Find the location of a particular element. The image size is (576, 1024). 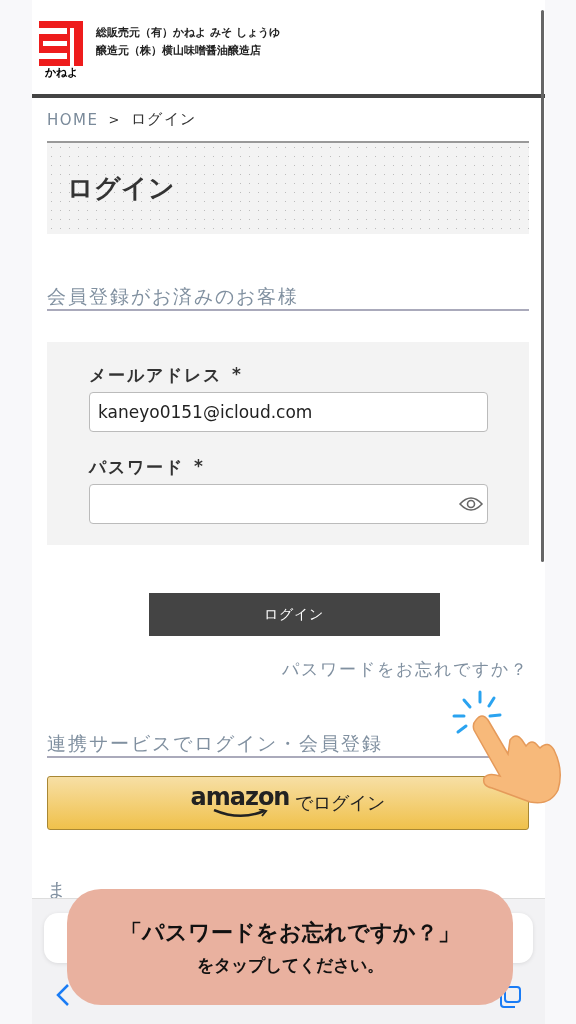

tabs-icon is located at coordinates (510, 997).